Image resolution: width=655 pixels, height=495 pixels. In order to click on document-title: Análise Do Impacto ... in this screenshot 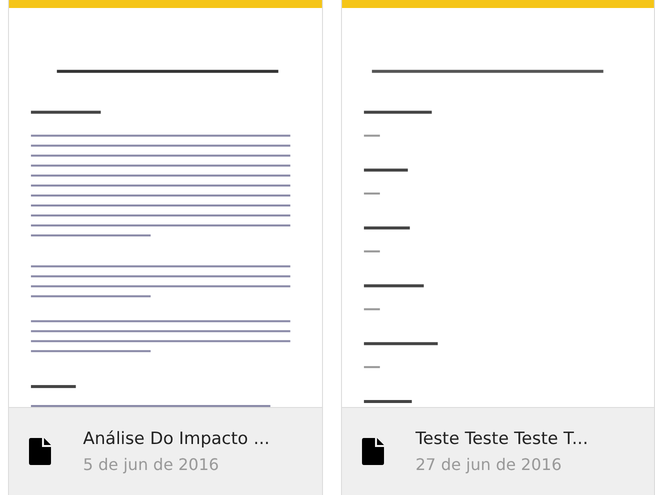, I will do `click(177, 439)`.